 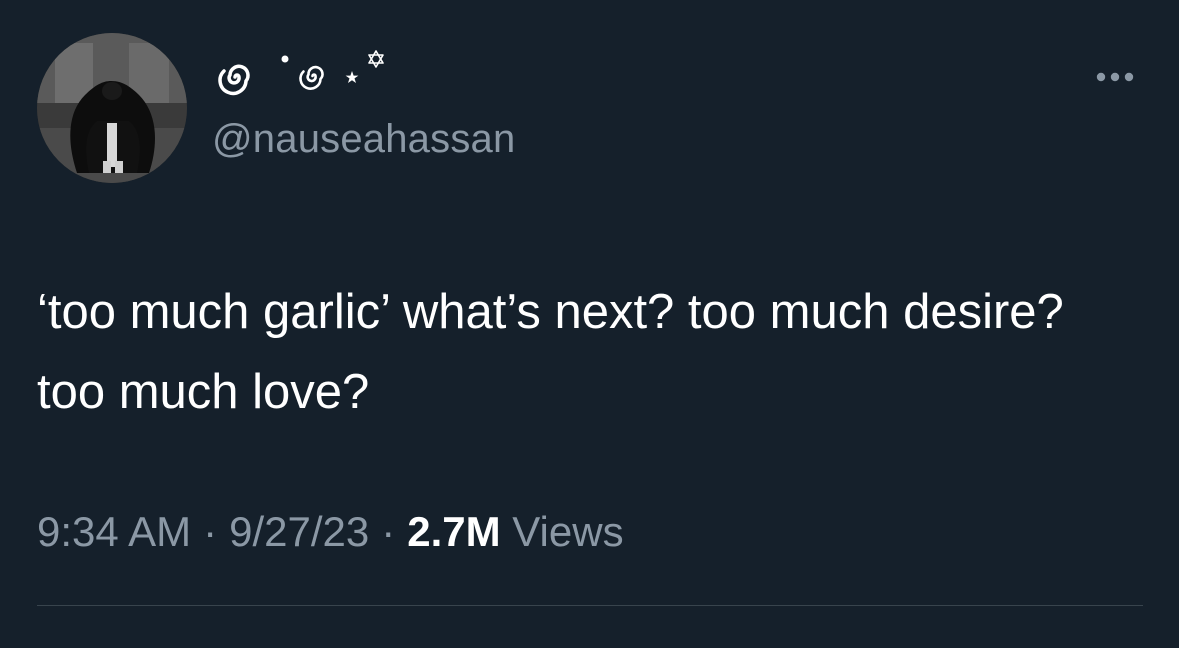 I want to click on more-horizontal-icon, so click(x=1115, y=77).